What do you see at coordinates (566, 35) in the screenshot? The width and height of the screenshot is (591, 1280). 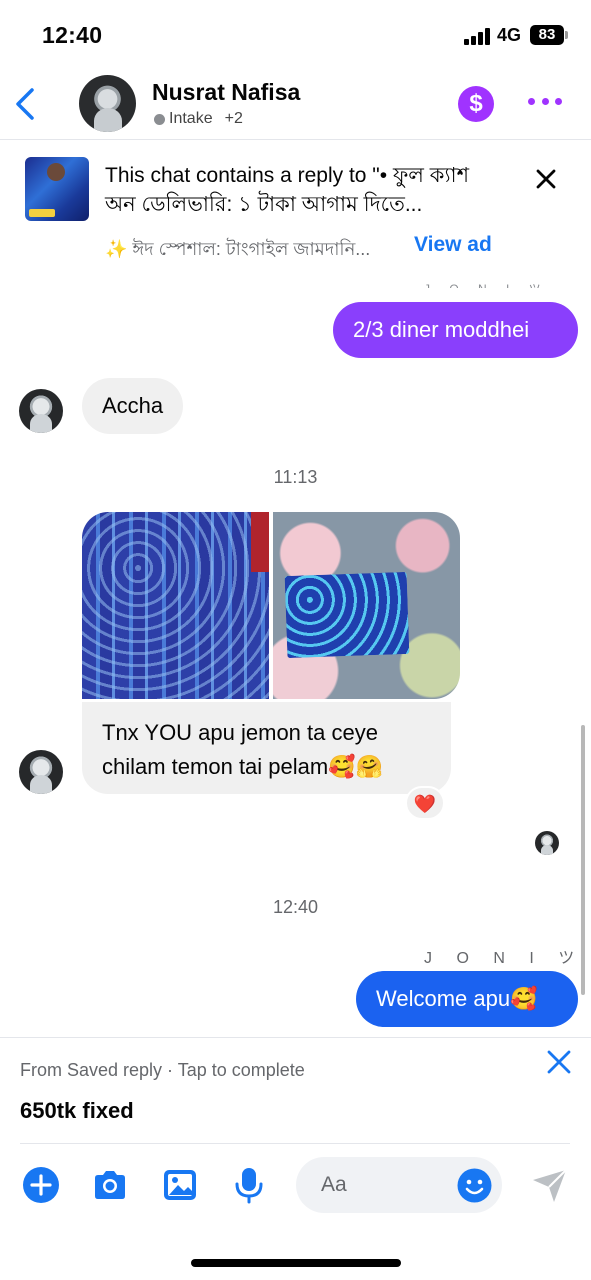 I see `battery-tip` at bounding box center [566, 35].